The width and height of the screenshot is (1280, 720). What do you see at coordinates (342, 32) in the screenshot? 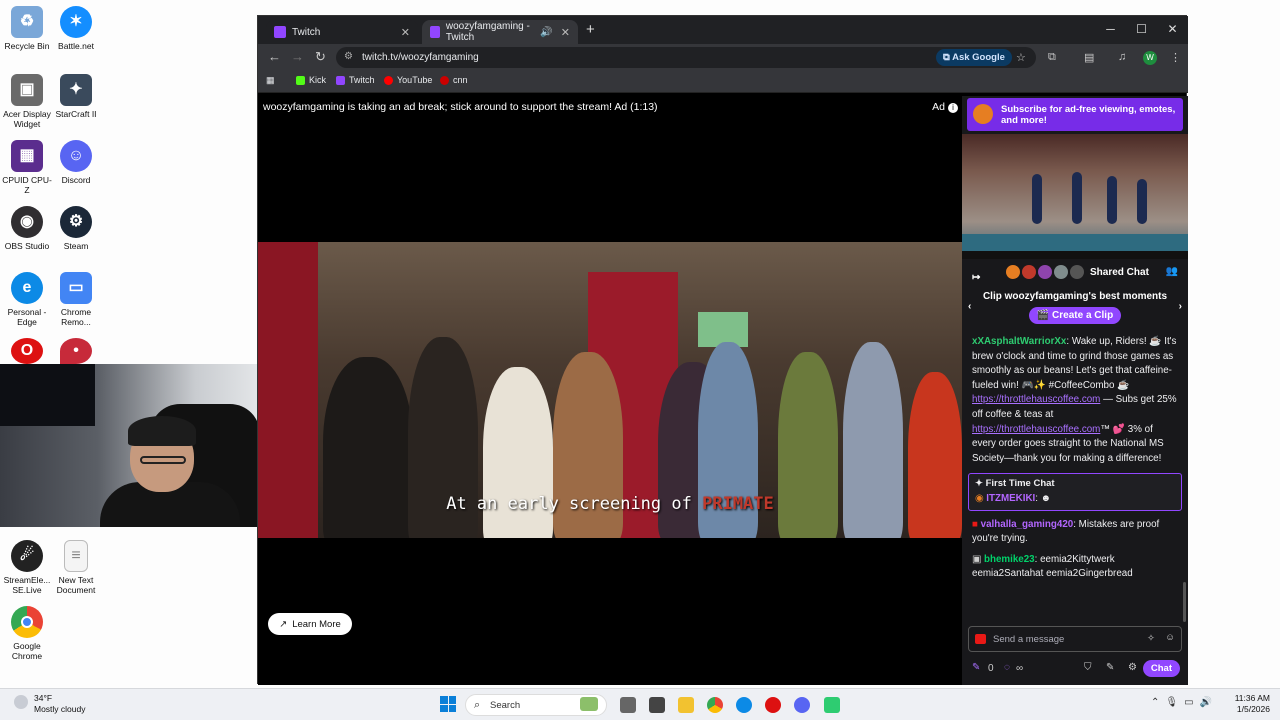
I see `tab-twitch: Twitch ✕` at bounding box center [342, 32].